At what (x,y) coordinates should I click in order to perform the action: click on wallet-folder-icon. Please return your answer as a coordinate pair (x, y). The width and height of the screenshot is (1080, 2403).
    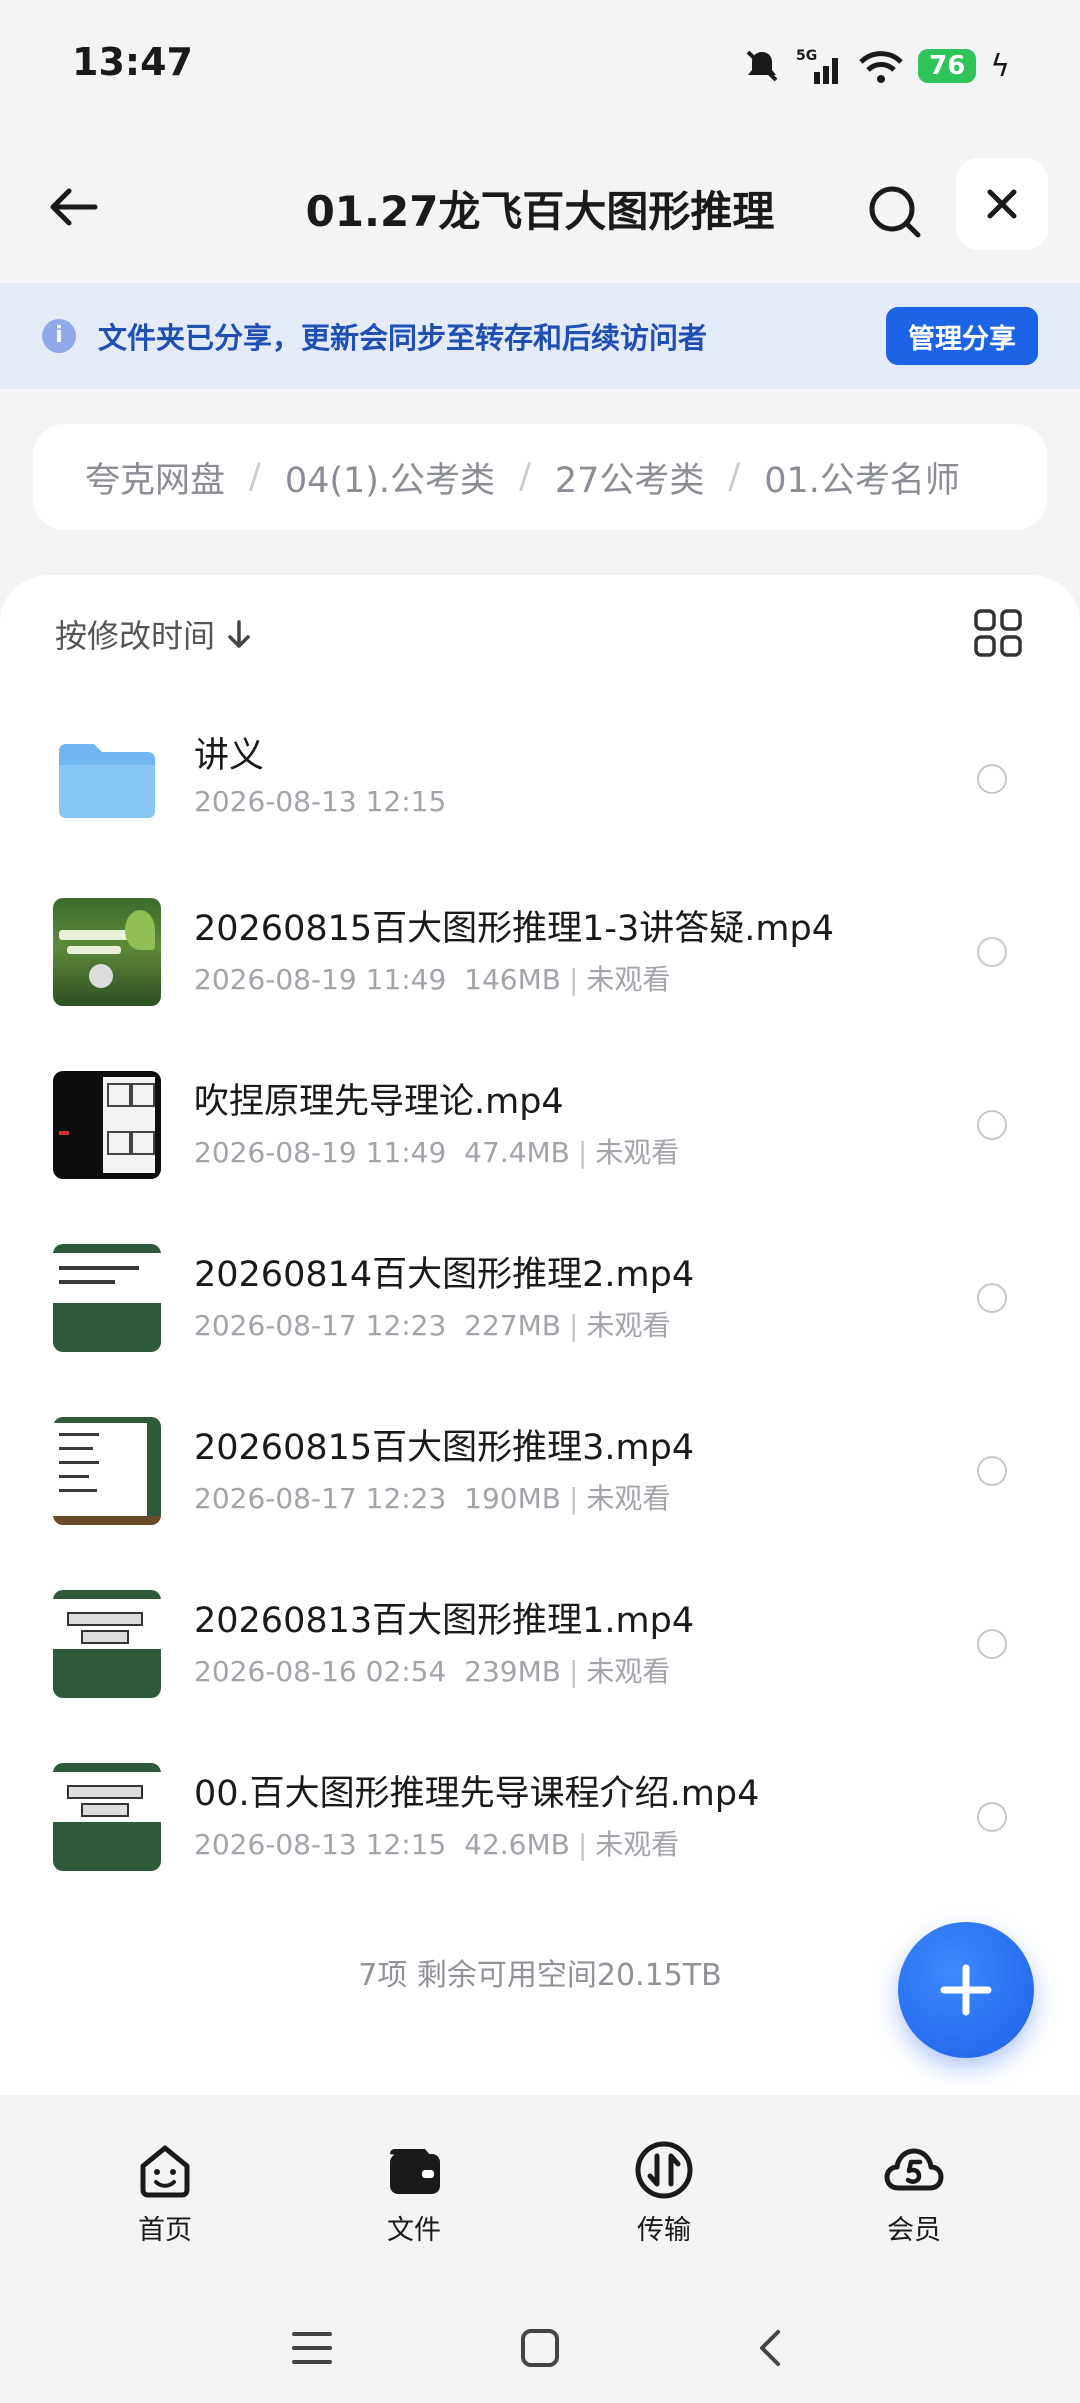
    Looking at the image, I should click on (415, 2171).